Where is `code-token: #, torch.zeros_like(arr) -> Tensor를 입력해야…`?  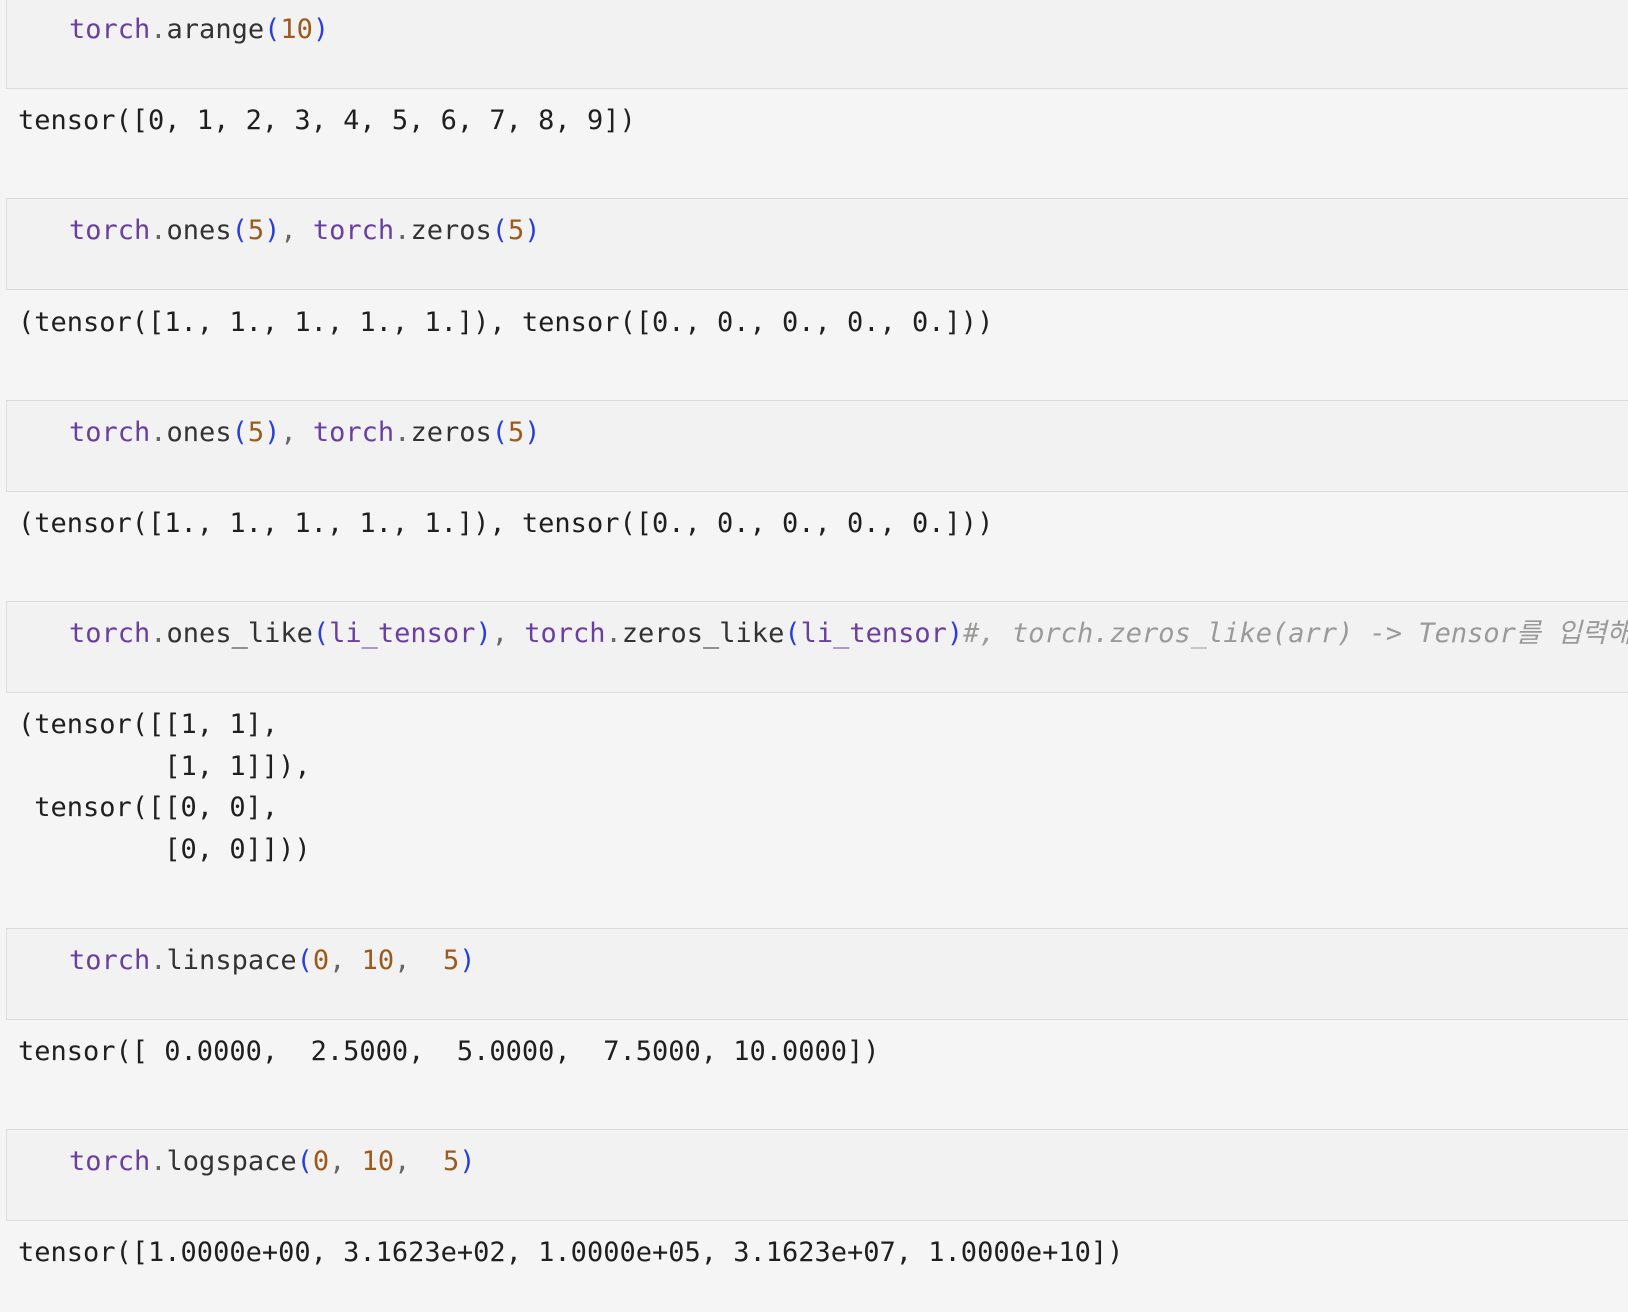
code-token: #, torch.zeros_like(arr) -> Tensor를 입력해야… is located at coordinates (1295, 633).